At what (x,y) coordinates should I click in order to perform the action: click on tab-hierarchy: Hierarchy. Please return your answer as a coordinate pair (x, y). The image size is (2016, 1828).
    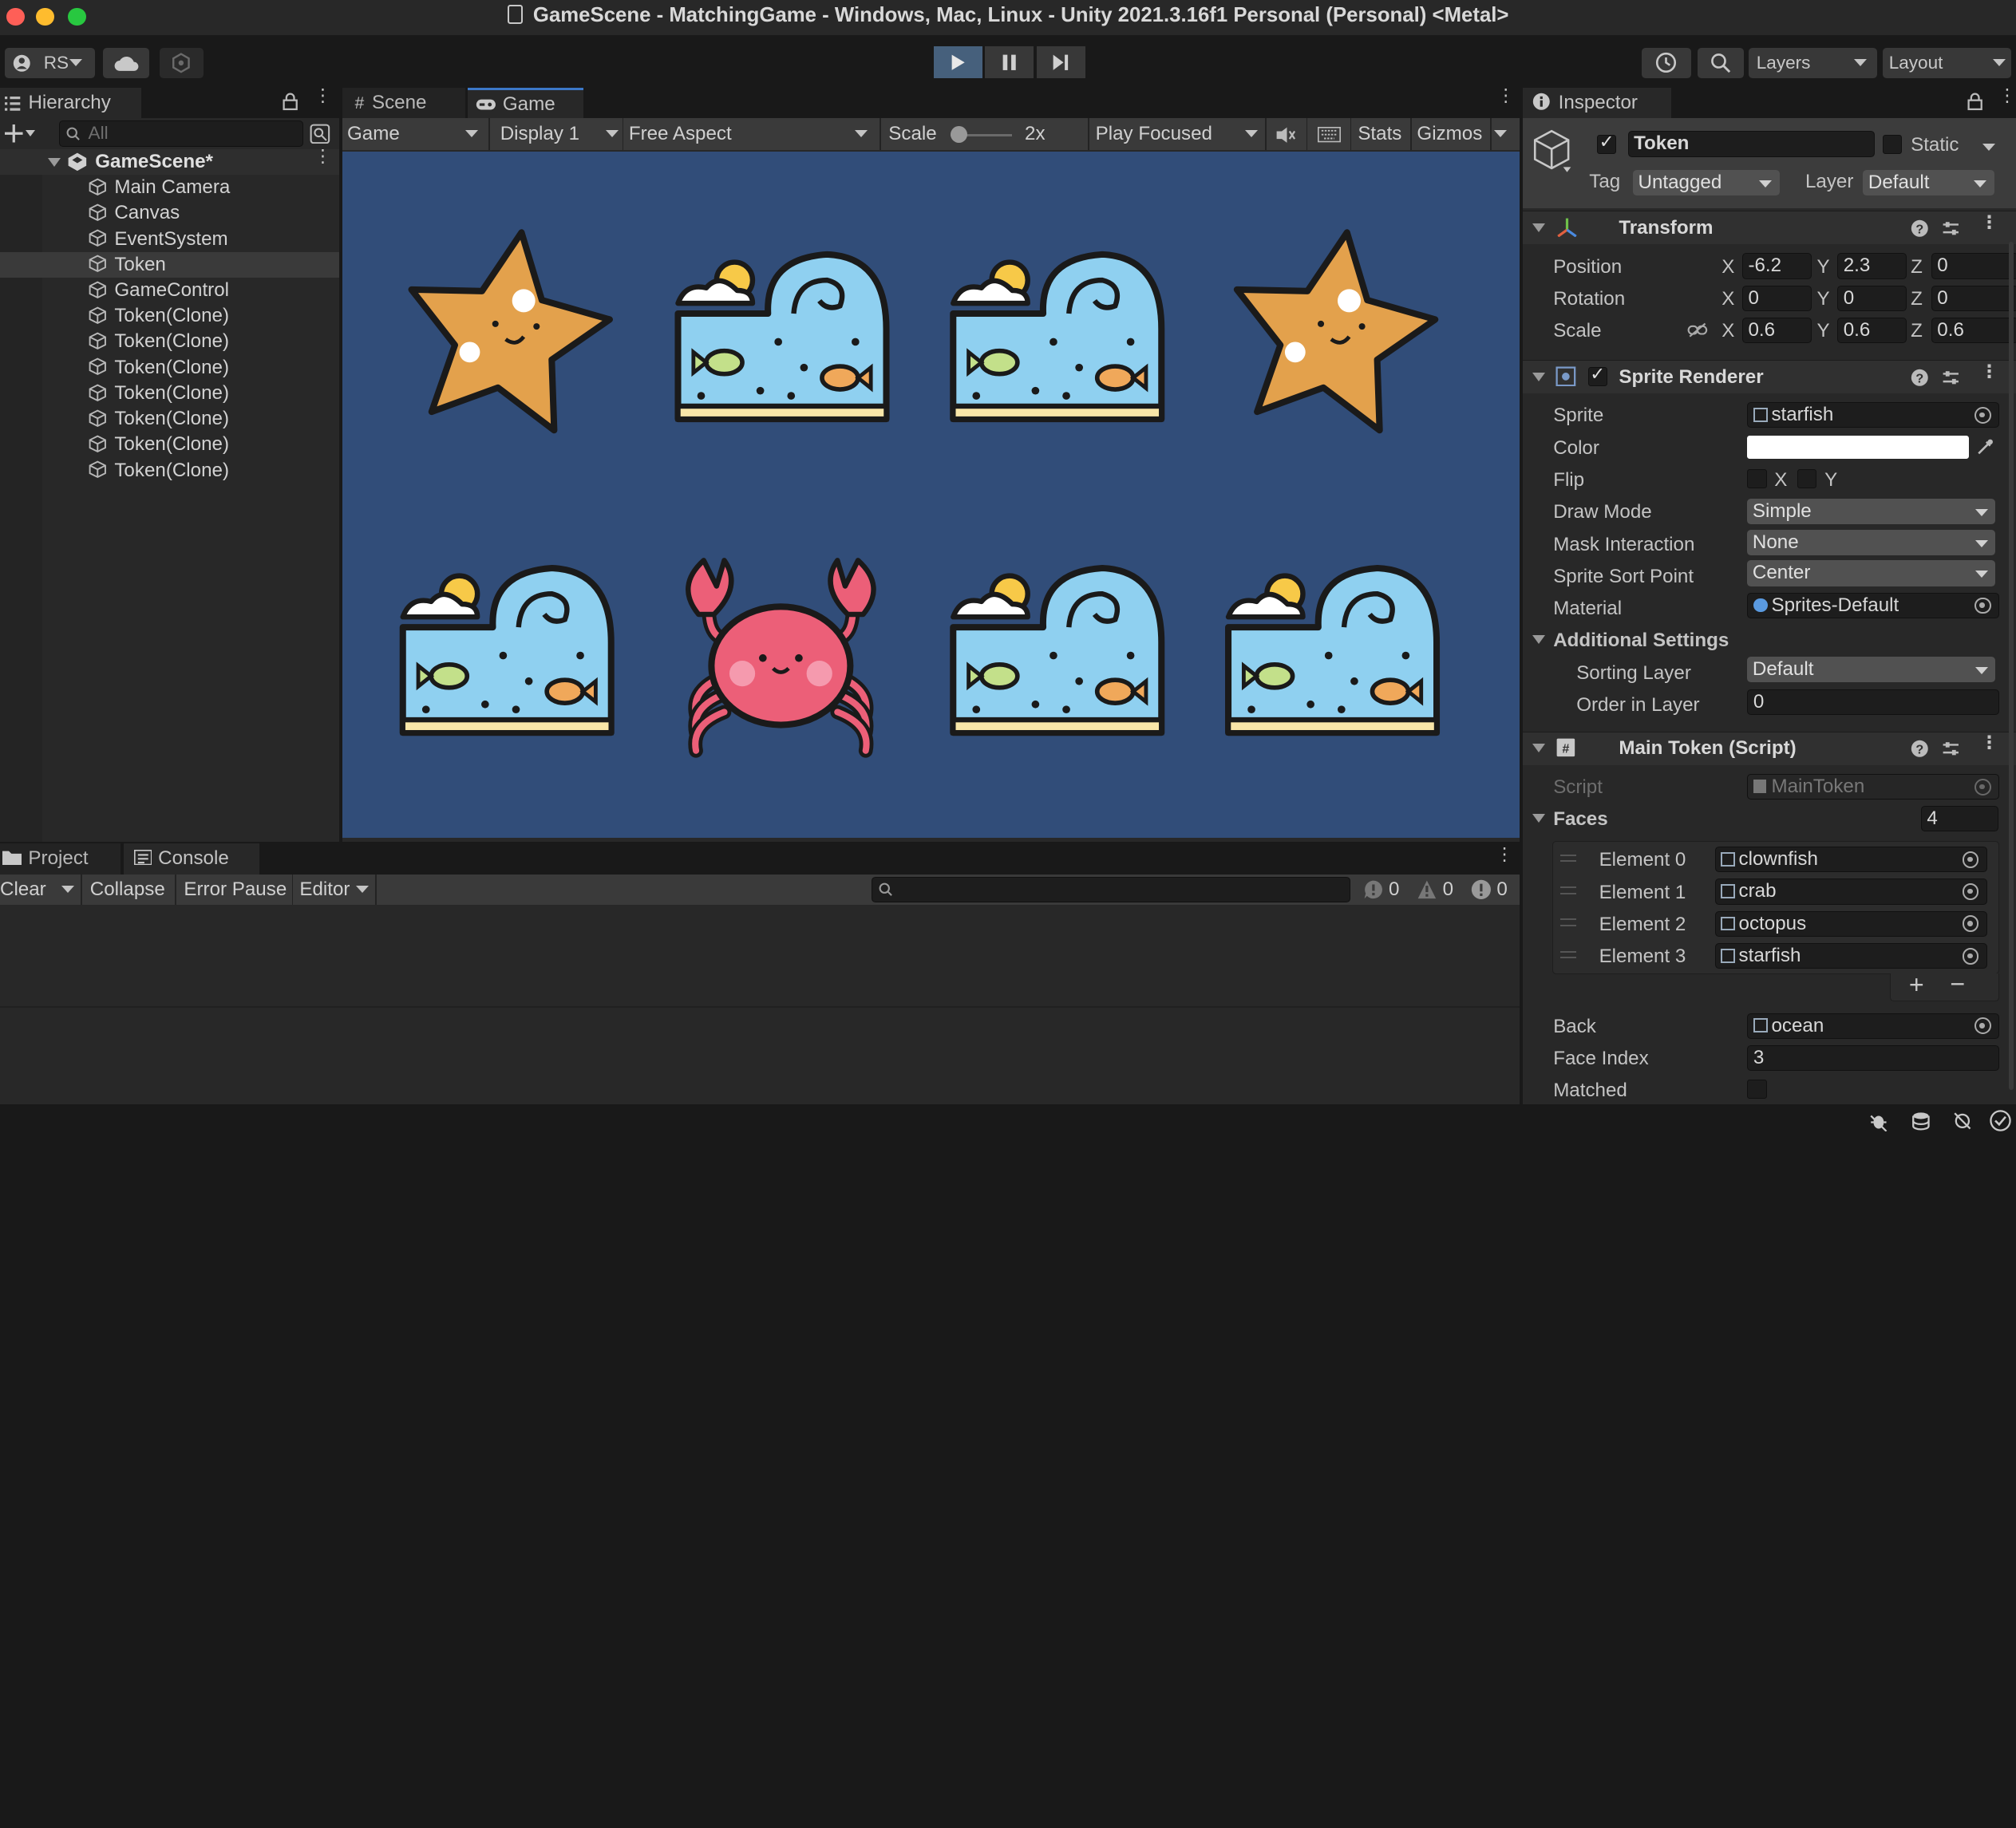
    Looking at the image, I should click on (71, 103).